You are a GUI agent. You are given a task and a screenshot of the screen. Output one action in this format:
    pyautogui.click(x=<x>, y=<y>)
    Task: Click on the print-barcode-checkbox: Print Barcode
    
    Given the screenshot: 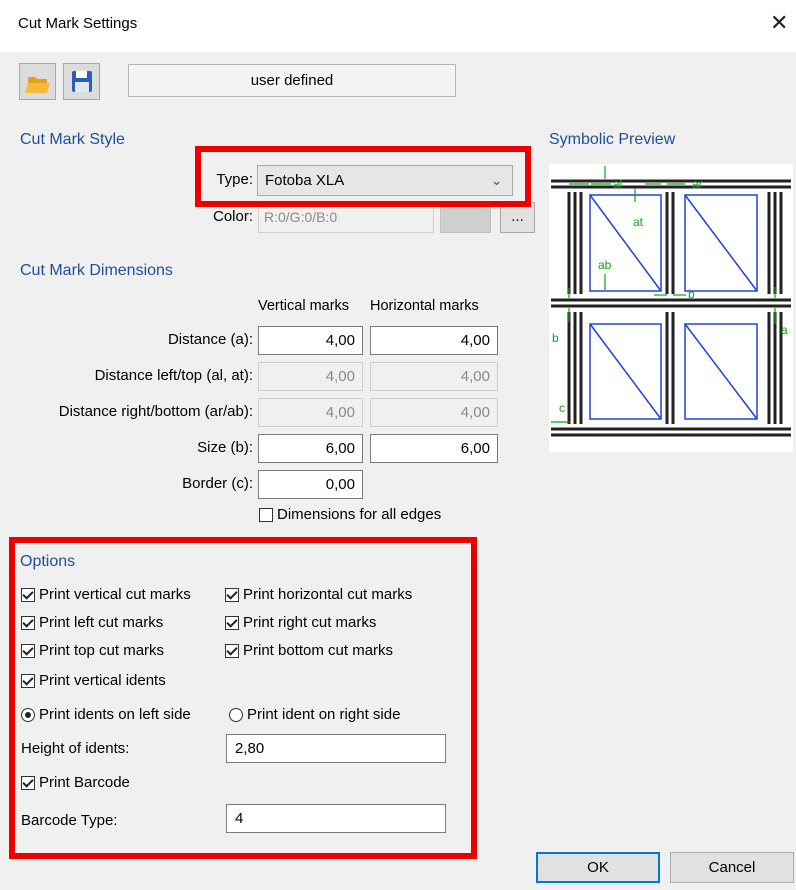 What is the action you would take?
    pyautogui.click(x=75, y=782)
    